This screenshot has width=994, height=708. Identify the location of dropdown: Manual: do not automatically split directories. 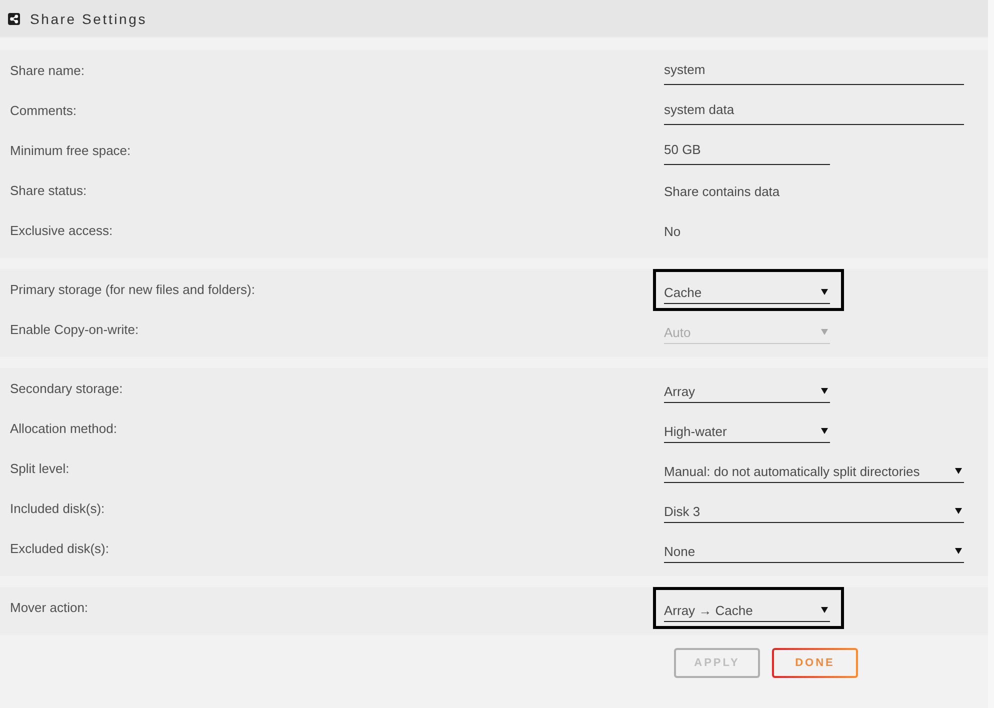
(814, 469).